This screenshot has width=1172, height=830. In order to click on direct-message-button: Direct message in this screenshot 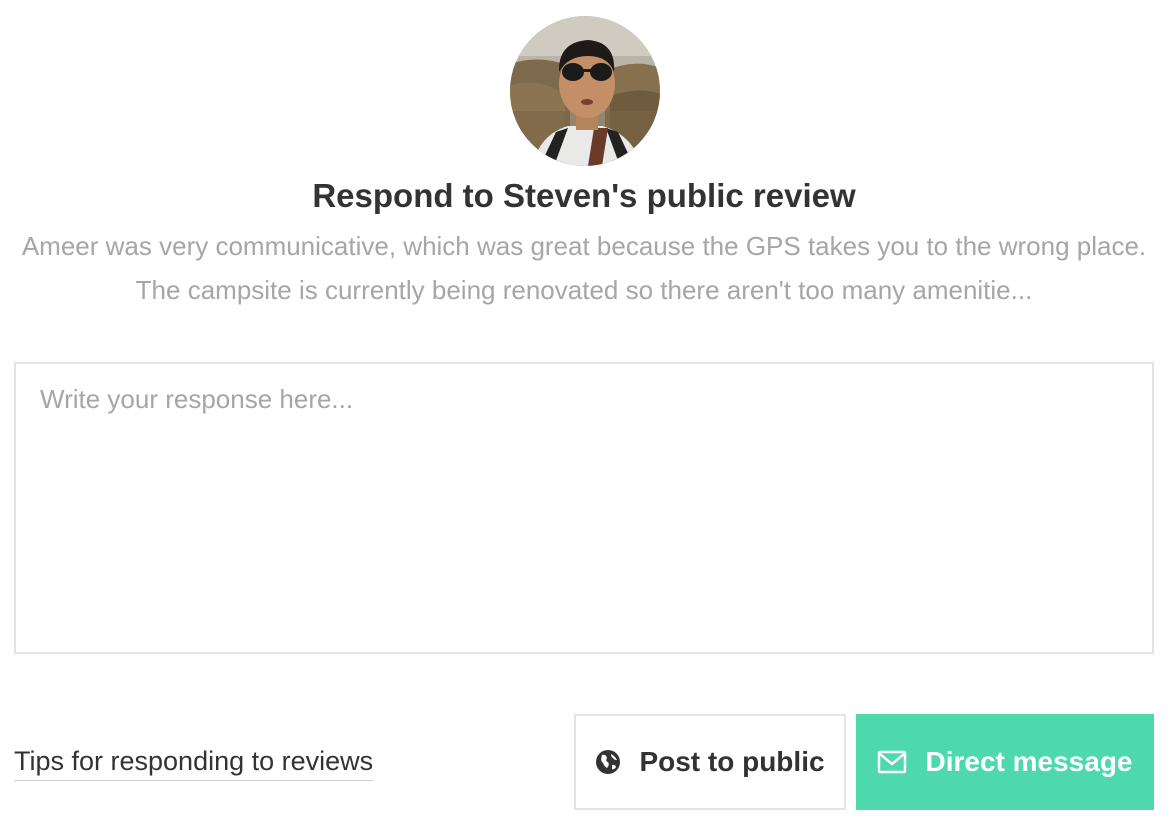, I will do `click(1005, 762)`.